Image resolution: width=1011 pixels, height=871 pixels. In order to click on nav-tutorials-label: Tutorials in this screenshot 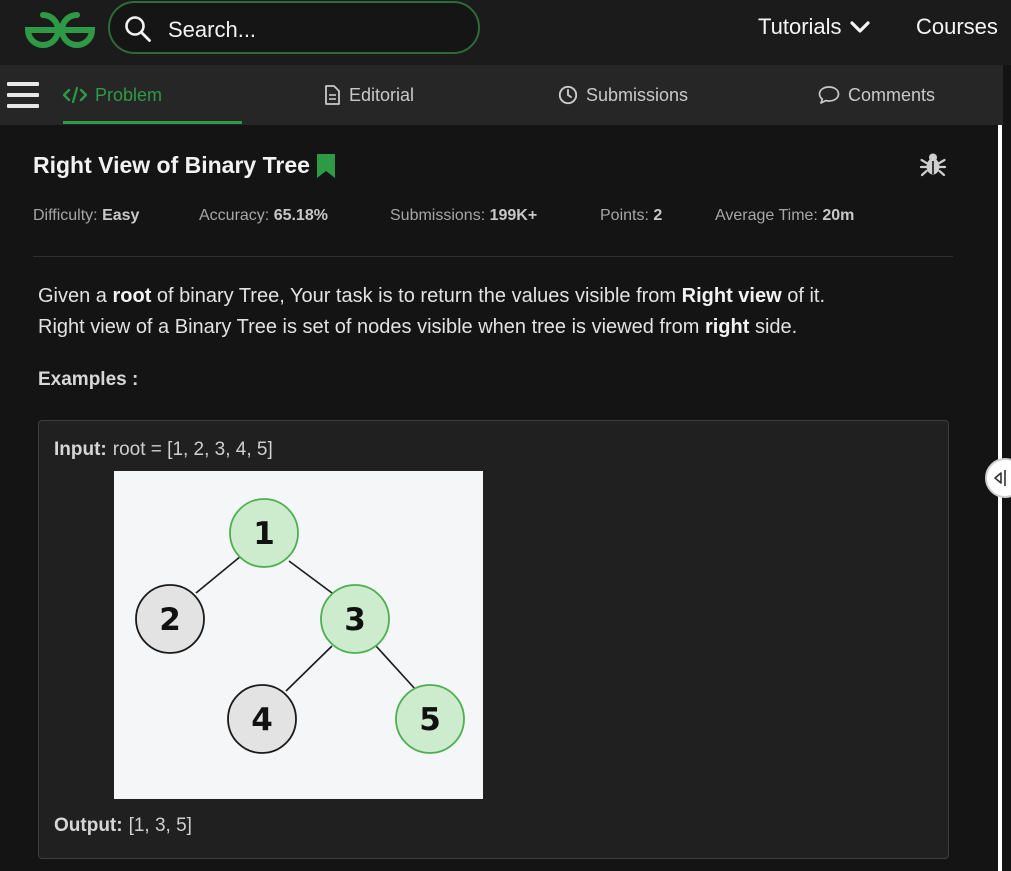, I will do `click(800, 26)`.